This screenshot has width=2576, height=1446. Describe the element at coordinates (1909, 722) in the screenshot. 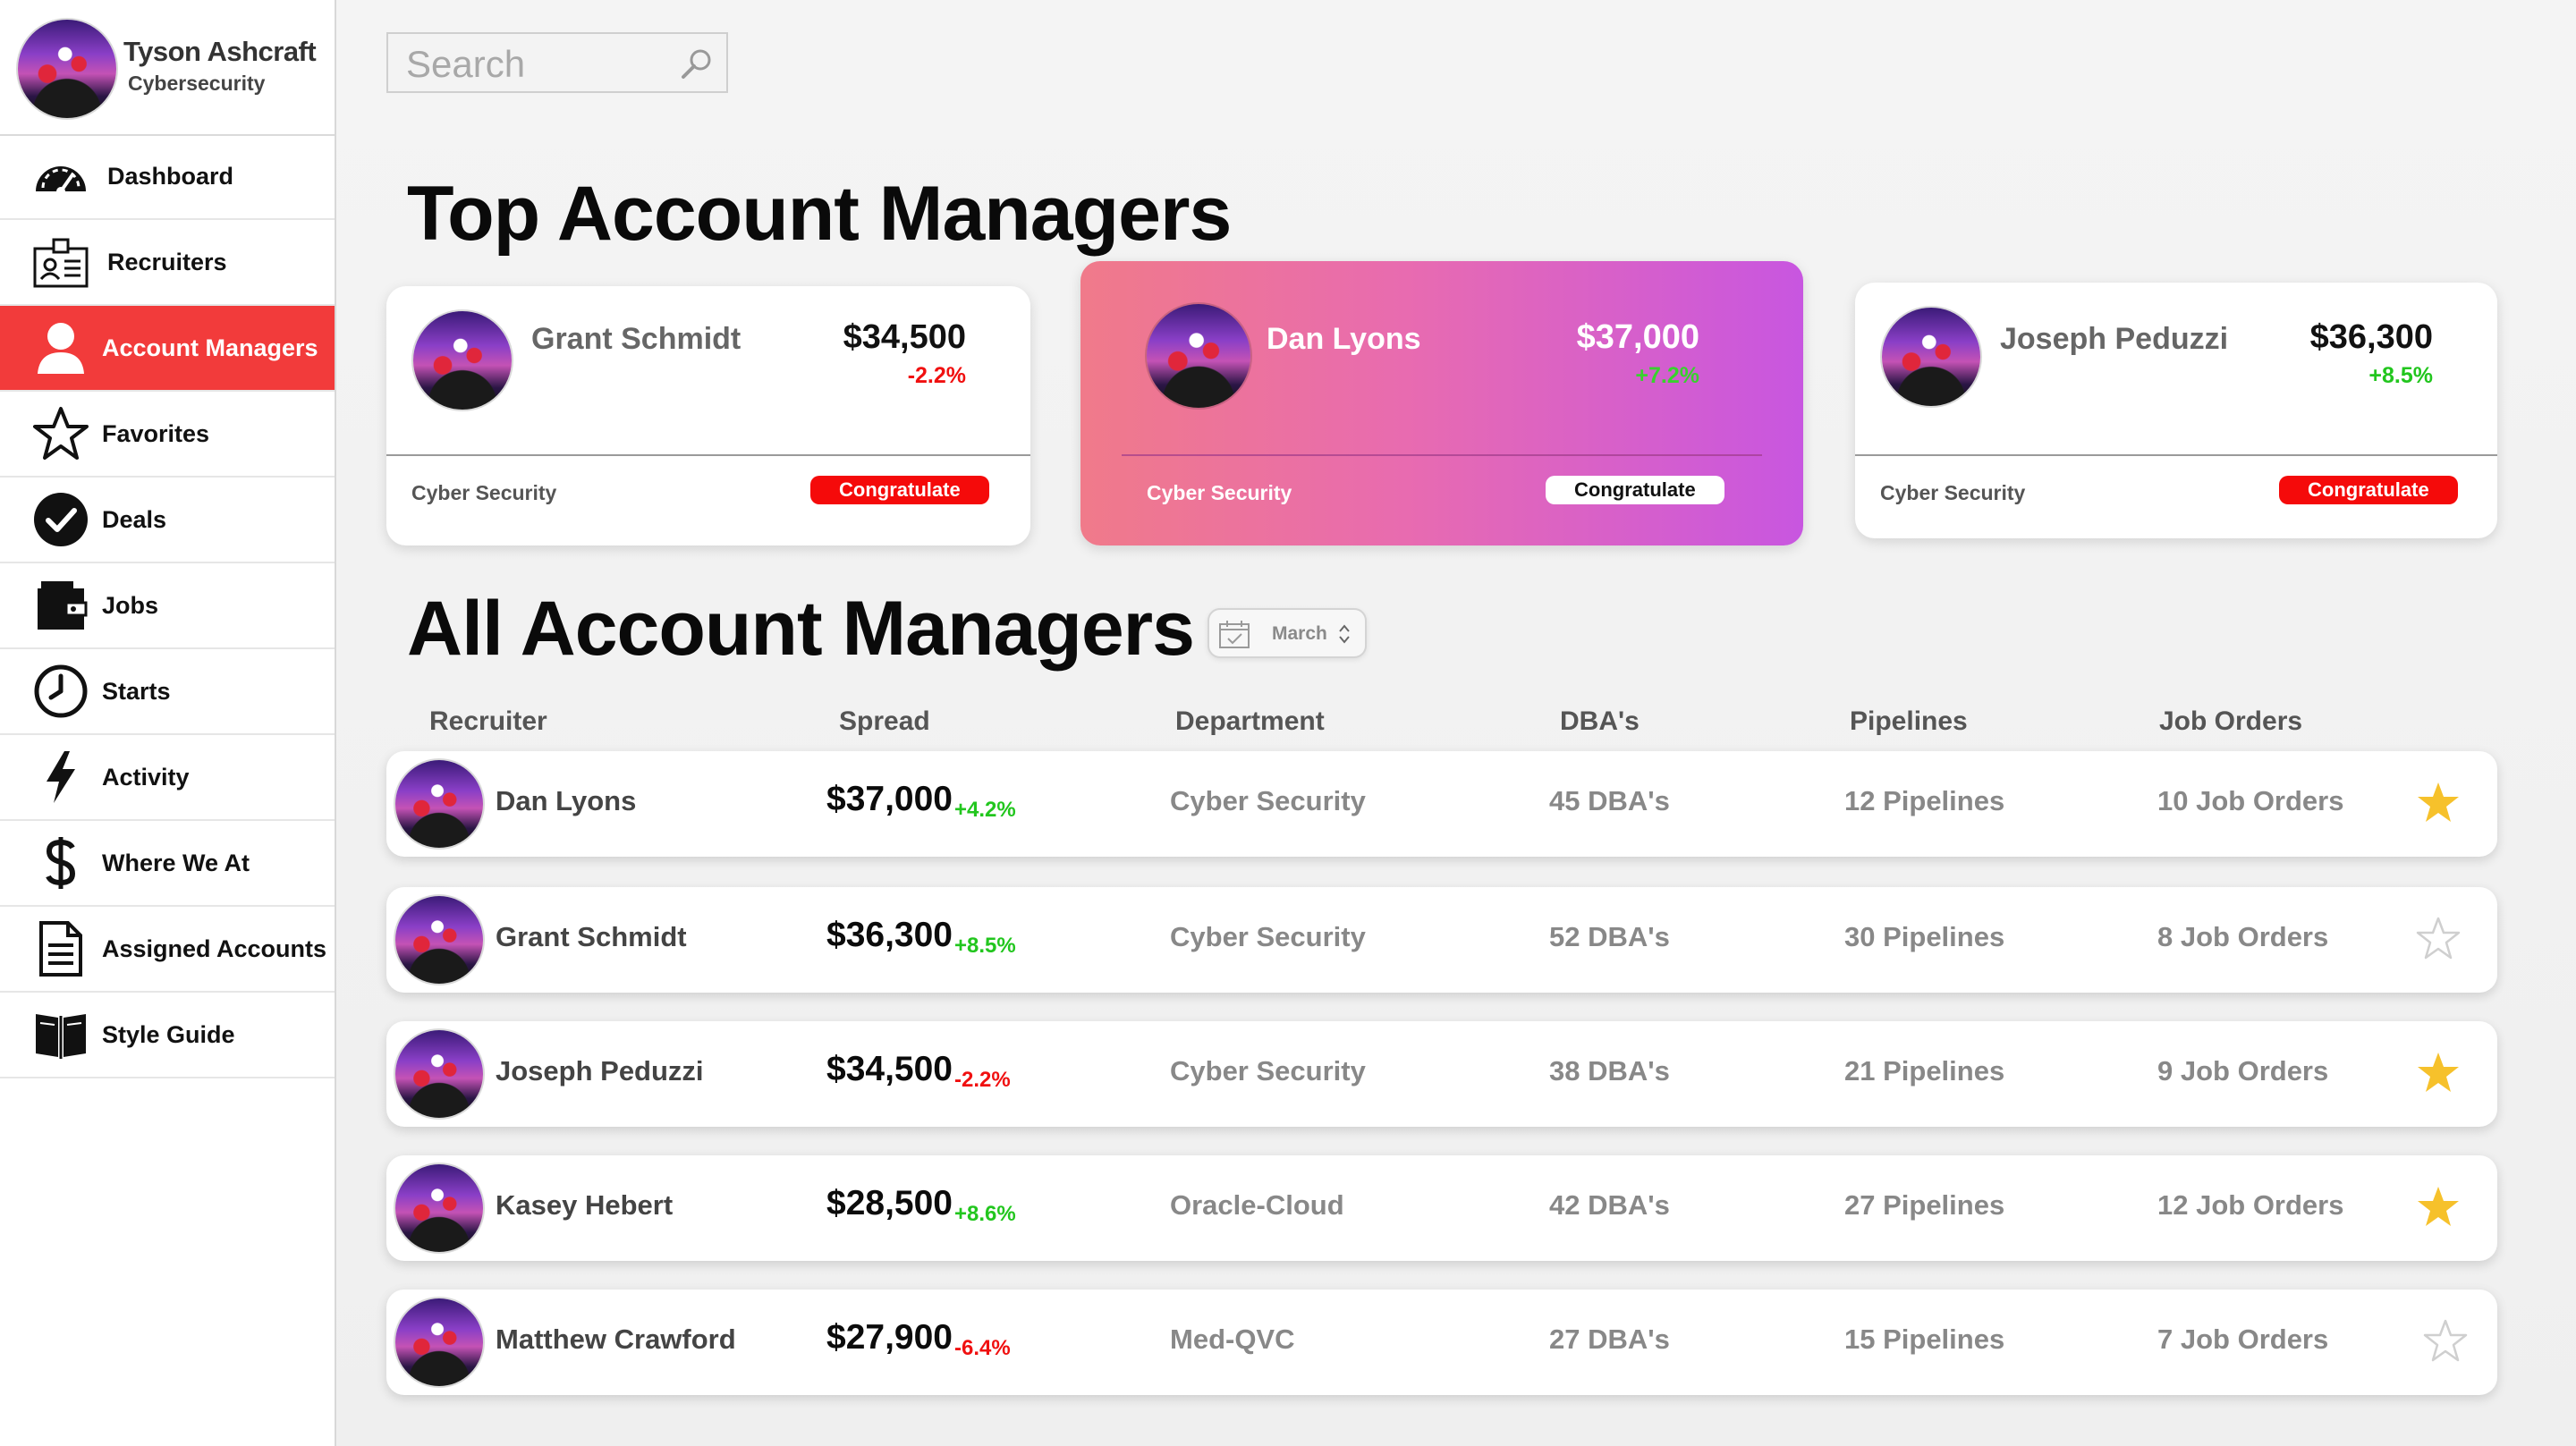

I see `column-header-pipelines: Pipelines` at that location.